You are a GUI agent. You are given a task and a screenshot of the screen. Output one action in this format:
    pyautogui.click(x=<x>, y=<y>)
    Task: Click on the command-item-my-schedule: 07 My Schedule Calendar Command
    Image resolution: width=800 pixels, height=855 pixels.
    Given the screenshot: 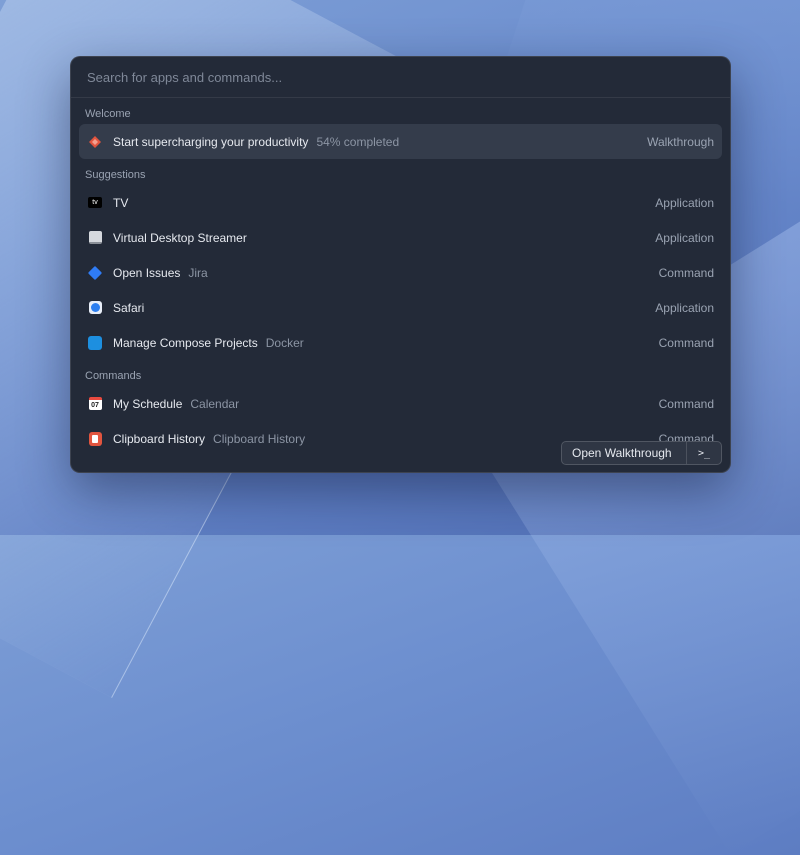 What is the action you would take?
    pyautogui.click(x=400, y=403)
    